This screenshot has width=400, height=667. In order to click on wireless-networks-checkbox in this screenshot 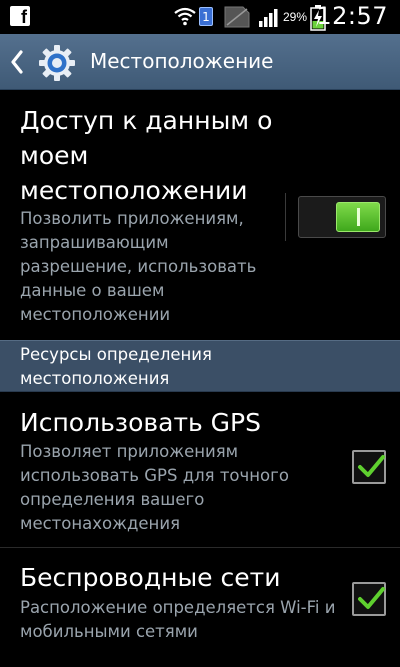, I will do `click(369, 599)`.